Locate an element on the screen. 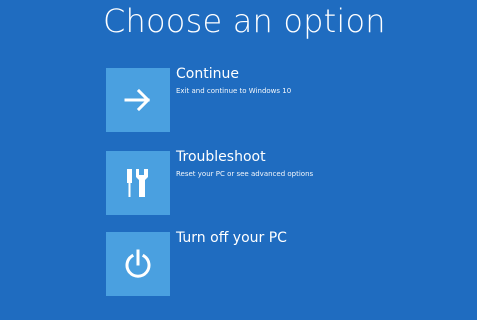 Image resolution: width=477 pixels, height=320 pixels. continue-option: Continue Exit and continue to Windows 10 is located at coordinates (256, 100).